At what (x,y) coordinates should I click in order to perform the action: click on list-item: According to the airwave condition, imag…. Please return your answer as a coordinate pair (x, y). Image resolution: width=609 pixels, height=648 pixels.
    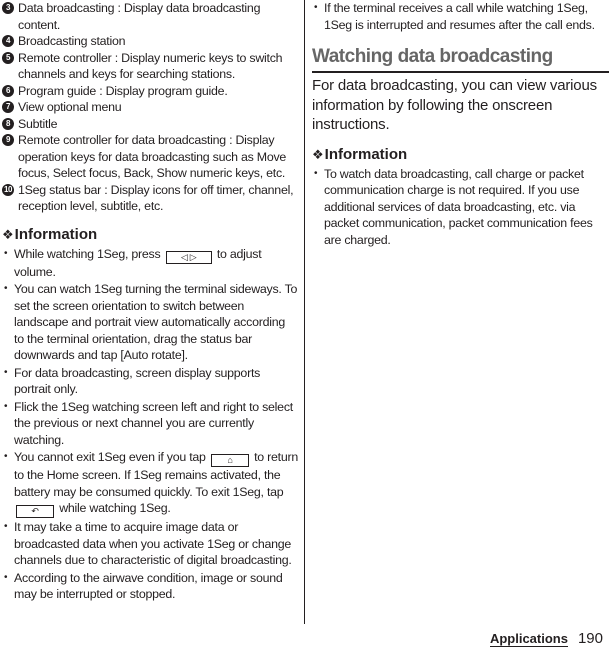
    Looking at the image, I should click on (150, 586).